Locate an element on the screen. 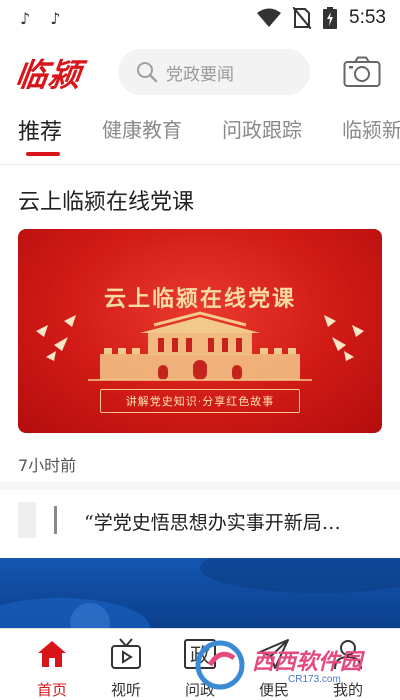 Image resolution: width=400 pixels, height=700 pixels. banner-subtitle-box: 讲解党史知识·分享红色故事 is located at coordinates (200, 401).